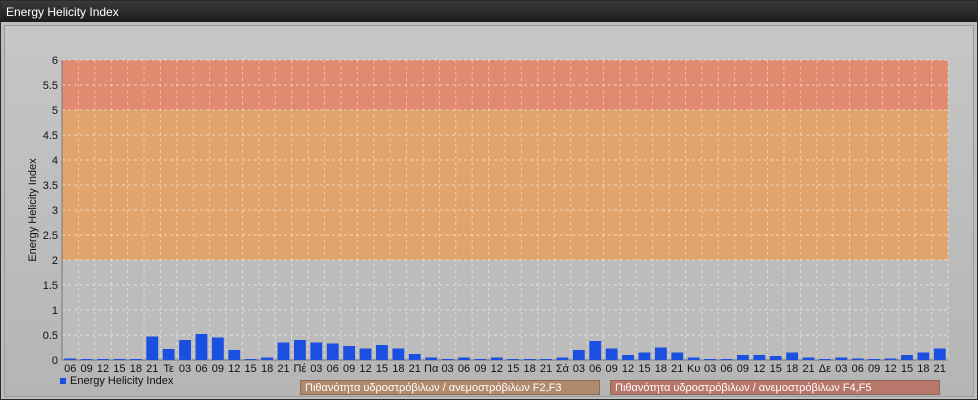  Describe the element at coordinates (563, 369) in the screenshot. I see `x-tick-label: Σά` at that location.